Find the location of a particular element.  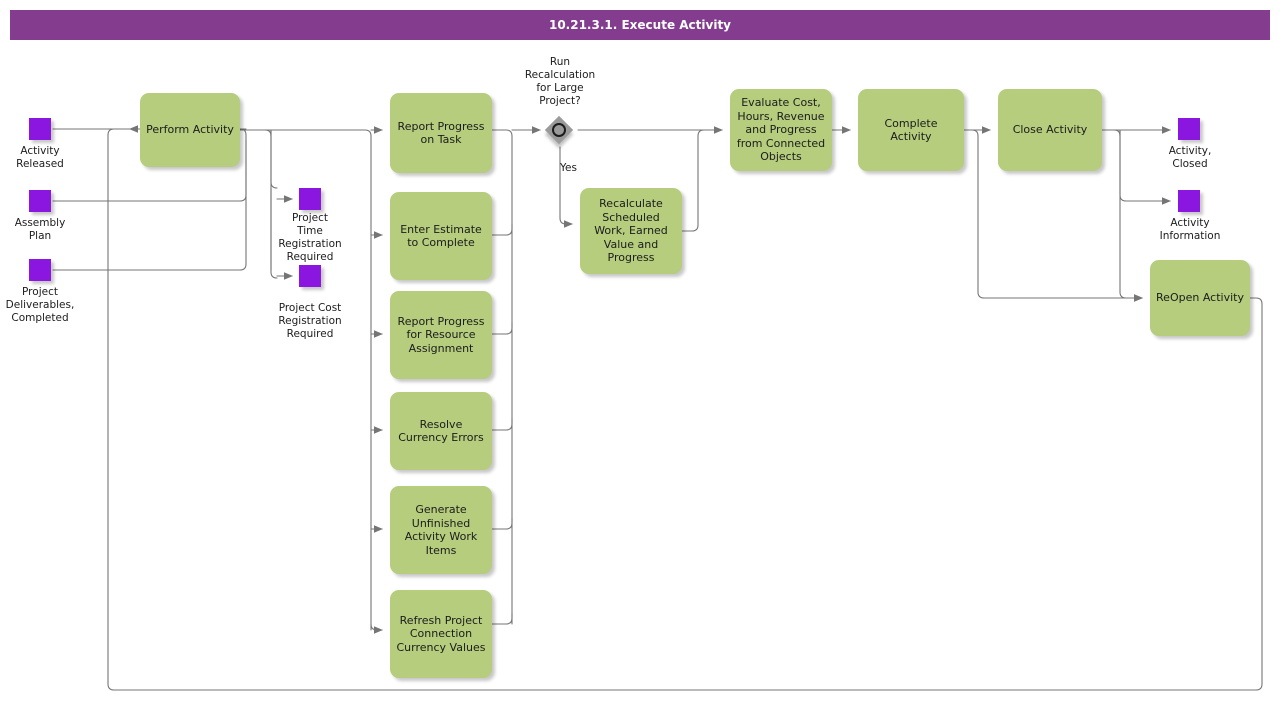

task-generate-unfinished-activity-work-items: Generate Unfinished Activity Work Items is located at coordinates (441, 530).